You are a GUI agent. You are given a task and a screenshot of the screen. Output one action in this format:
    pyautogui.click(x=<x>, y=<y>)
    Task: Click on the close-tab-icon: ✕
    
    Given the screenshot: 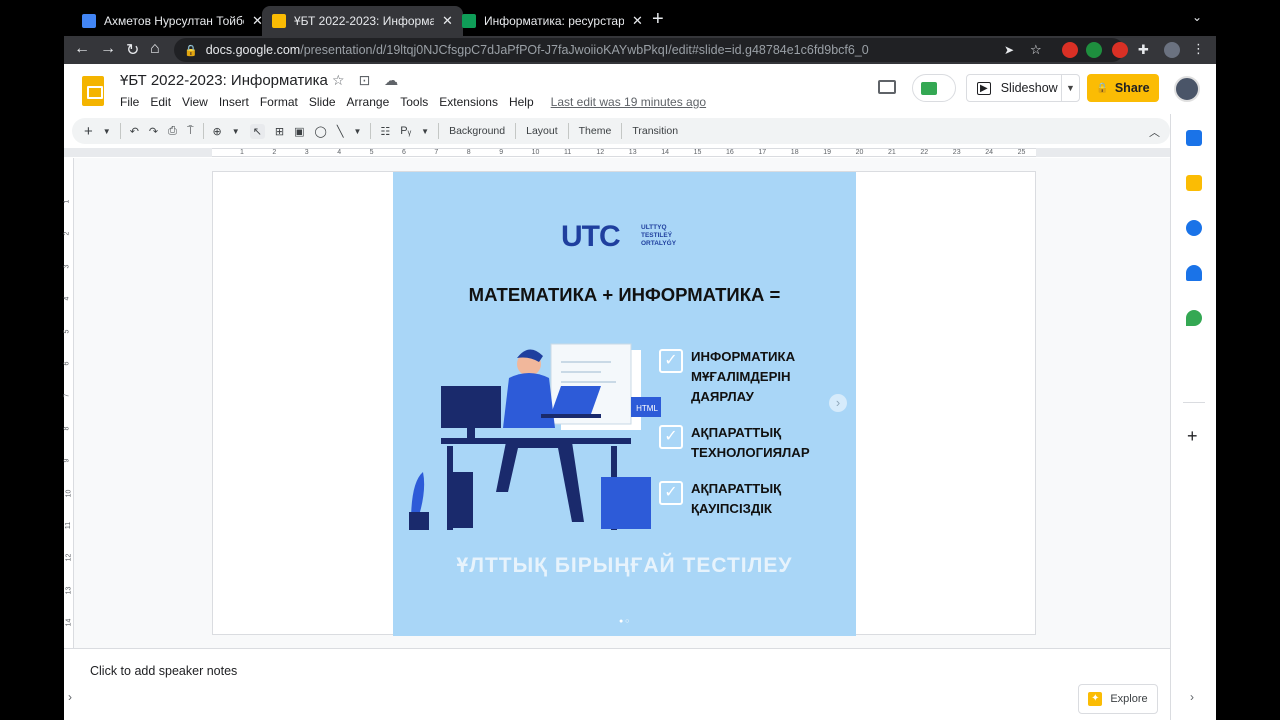 What is the action you would take?
    pyautogui.click(x=637, y=21)
    